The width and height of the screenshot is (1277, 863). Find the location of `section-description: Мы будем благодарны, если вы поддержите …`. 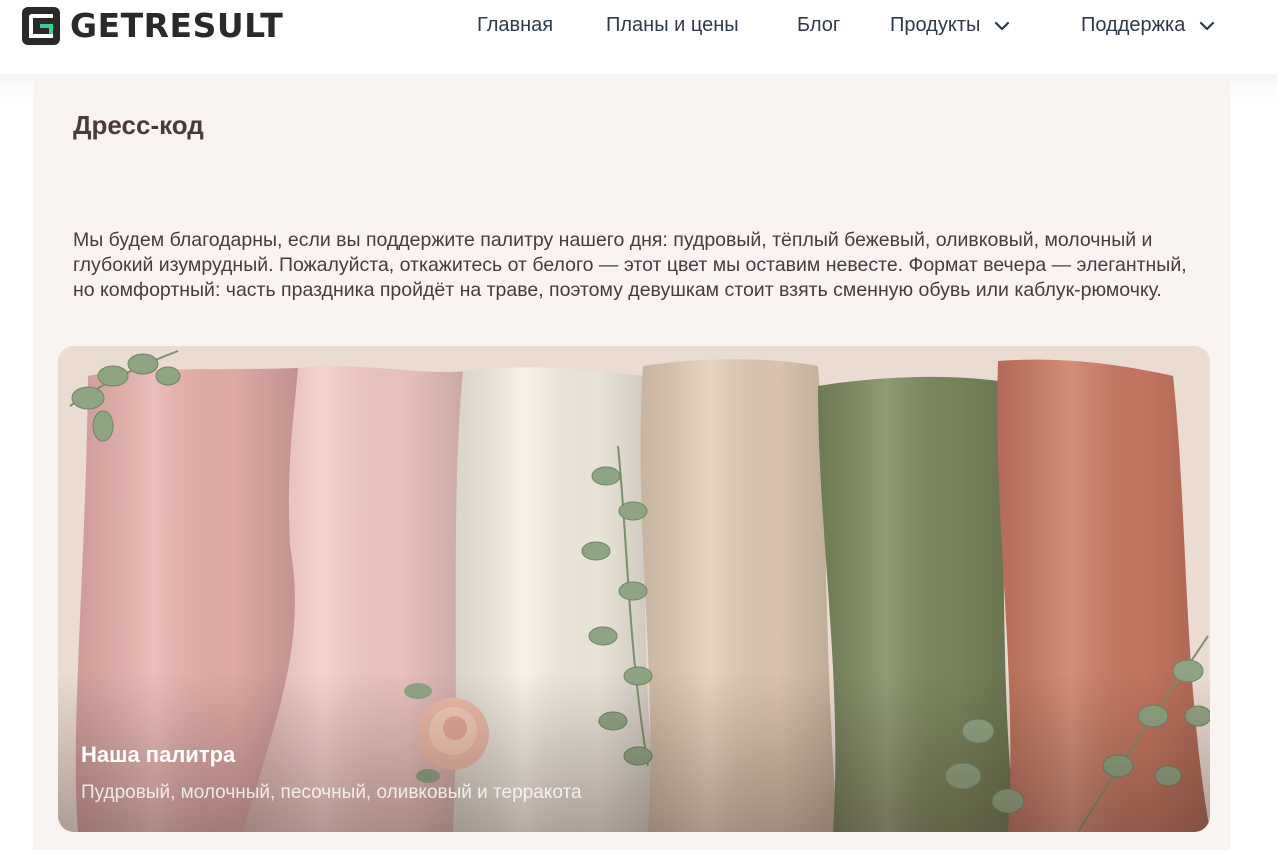

section-description: Мы будем благодарны, если вы поддержите … is located at coordinates (630, 265).